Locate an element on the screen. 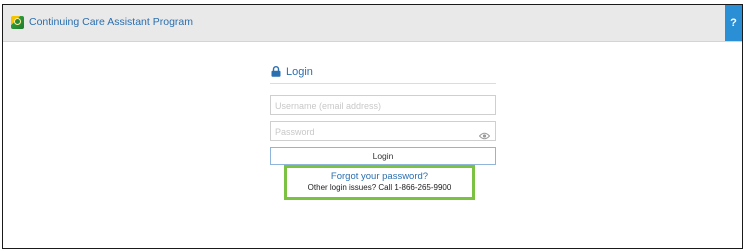 The width and height of the screenshot is (745, 251). login-header: Login is located at coordinates (383, 73).